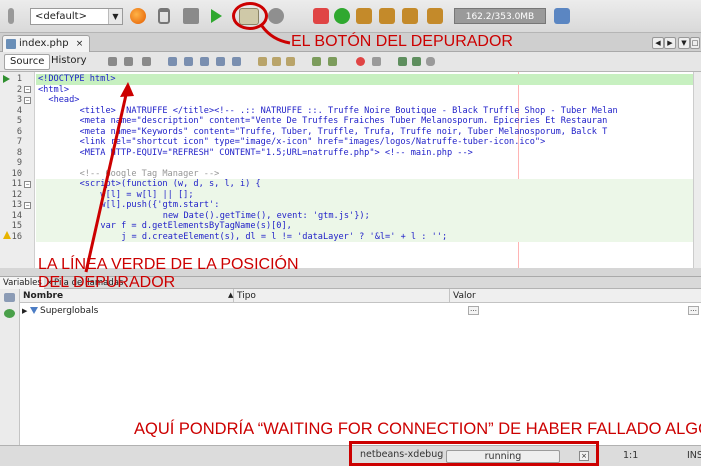  What do you see at coordinates (69, 62) in the screenshot?
I see `tab-history: History` at bounding box center [69, 62].